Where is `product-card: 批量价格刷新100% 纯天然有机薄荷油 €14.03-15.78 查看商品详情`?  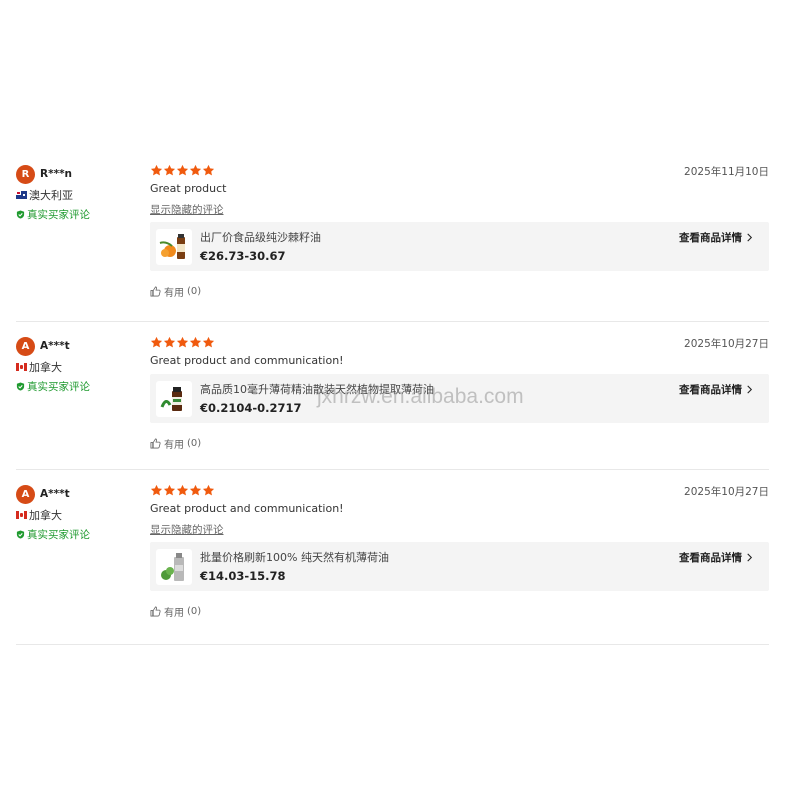
product-card: 批量价格刷新100% 纯天然有机薄荷油 €14.03-15.78 查看商品详情 is located at coordinates (459, 566).